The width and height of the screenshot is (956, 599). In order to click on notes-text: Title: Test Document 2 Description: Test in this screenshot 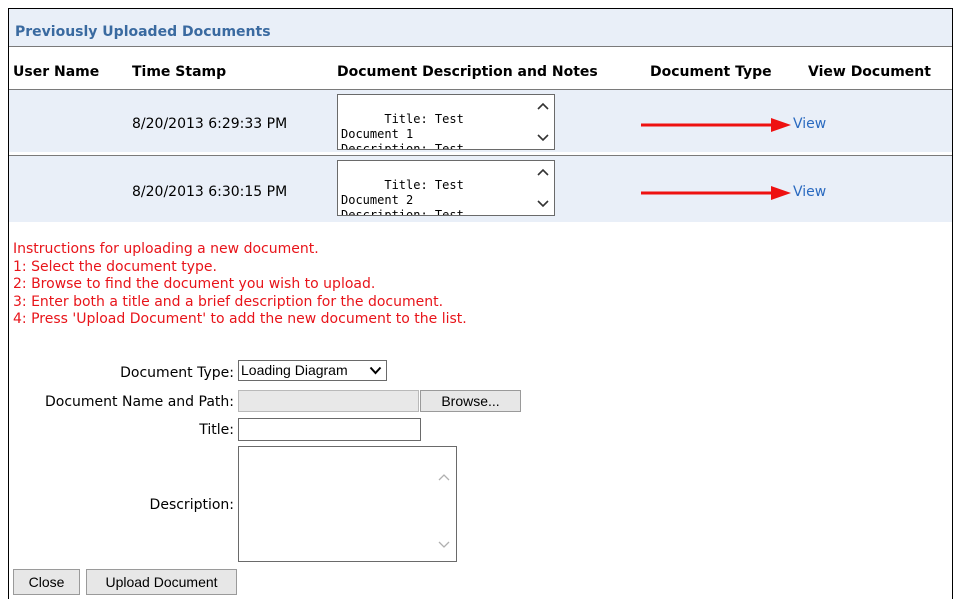, I will do `click(402, 197)`.